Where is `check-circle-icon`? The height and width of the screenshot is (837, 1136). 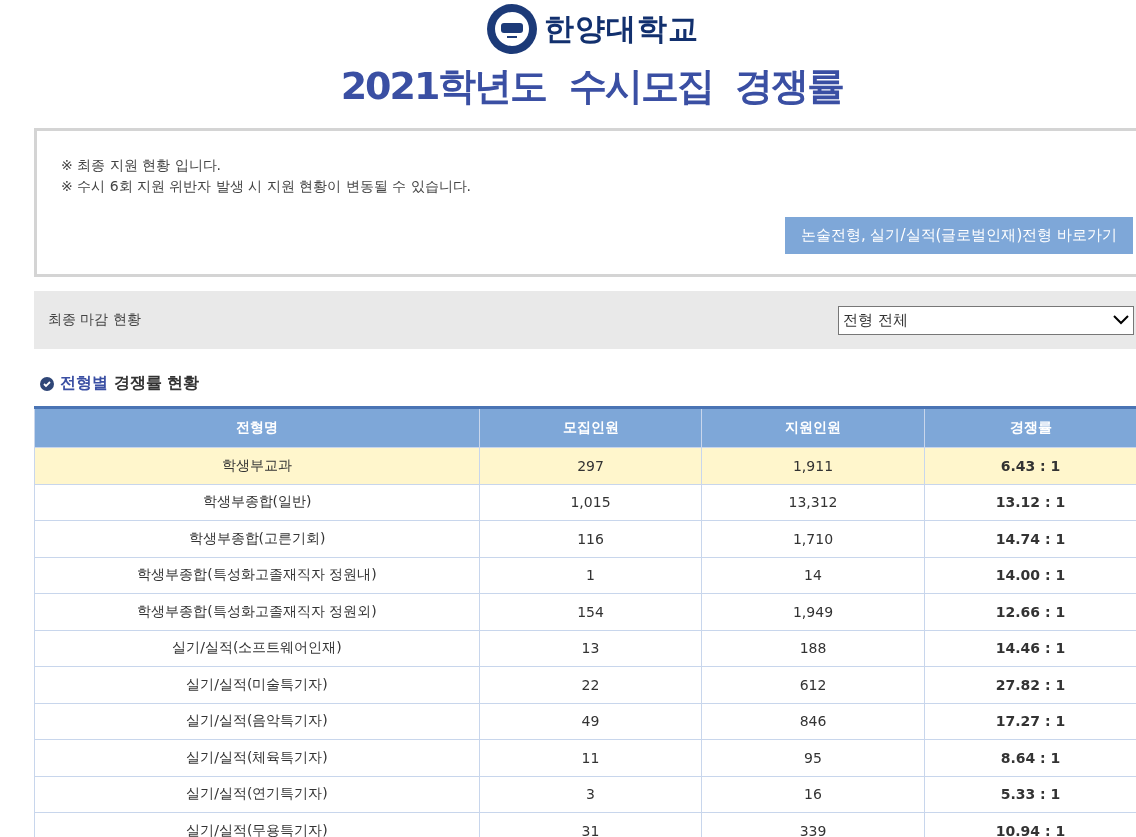 check-circle-icon is located at coordinates (47, 383).